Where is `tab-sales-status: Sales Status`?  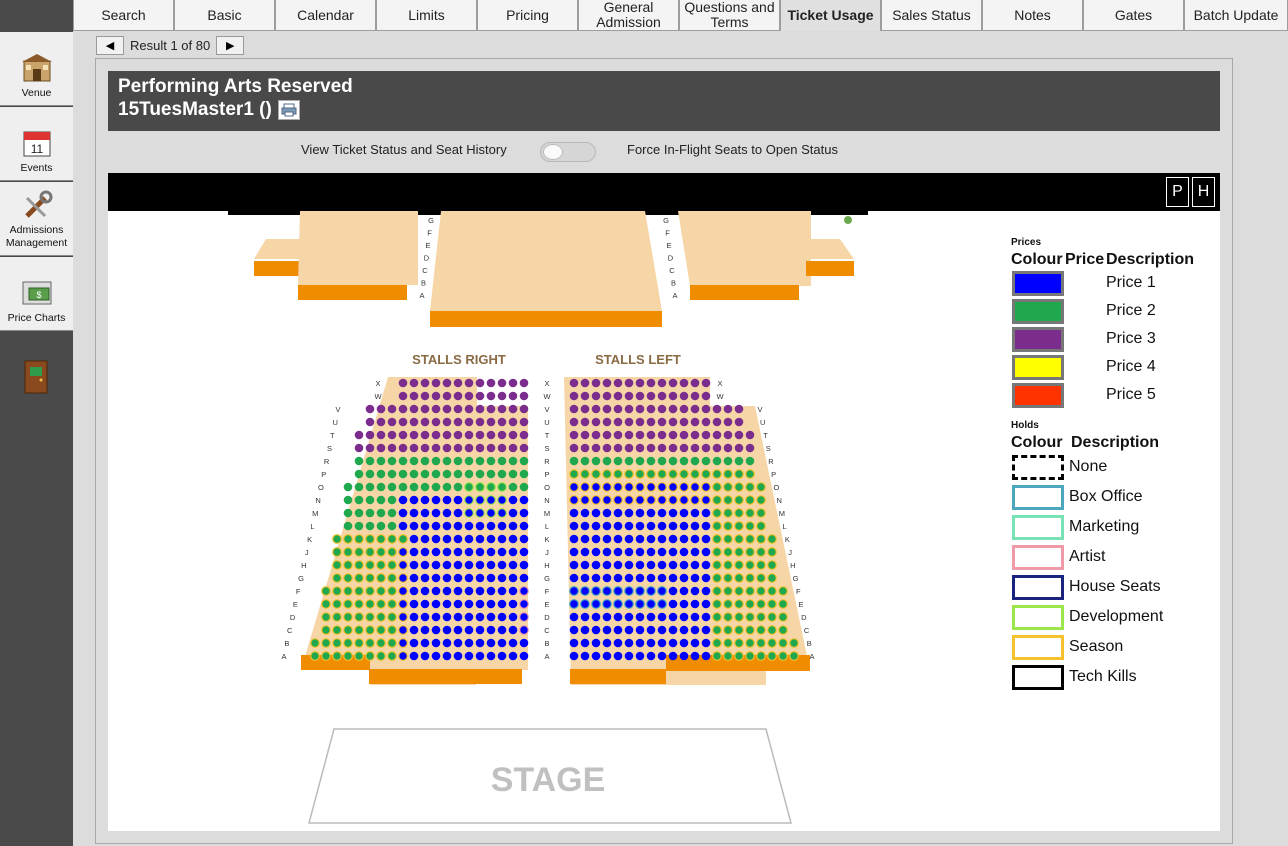 tab-sales-status: Sales Status is located at coordinates (931, 15).